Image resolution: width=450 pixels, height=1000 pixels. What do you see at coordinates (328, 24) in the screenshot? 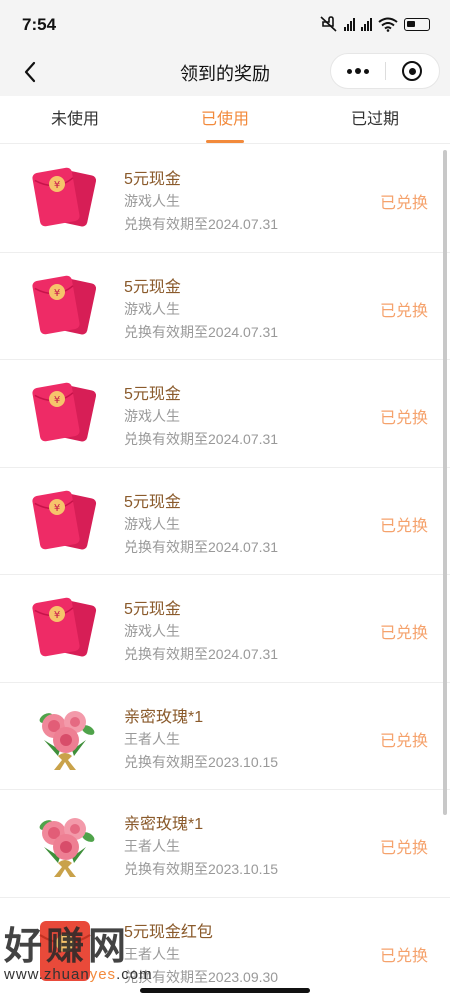
I see `mute-icon` at bounding box center [328, 24].